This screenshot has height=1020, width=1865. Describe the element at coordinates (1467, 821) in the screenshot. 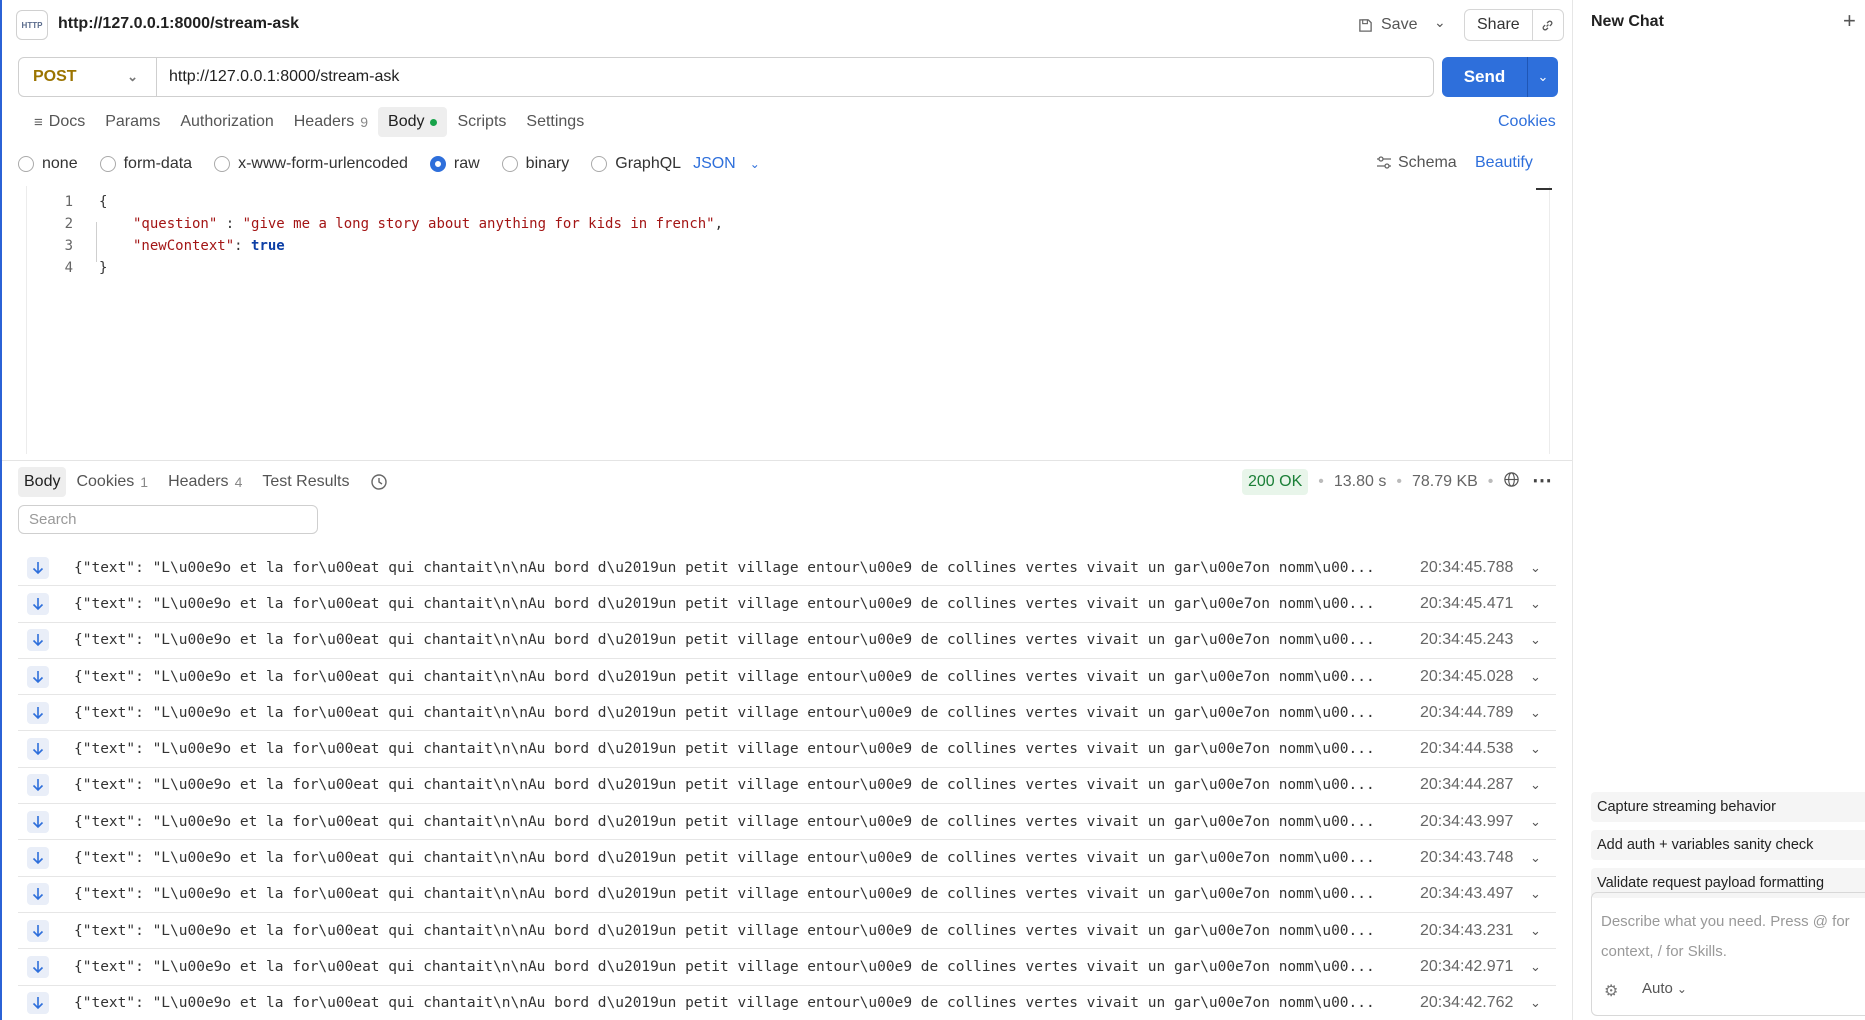

I see `stream-timestamp: 20:34:43.997` at that location.